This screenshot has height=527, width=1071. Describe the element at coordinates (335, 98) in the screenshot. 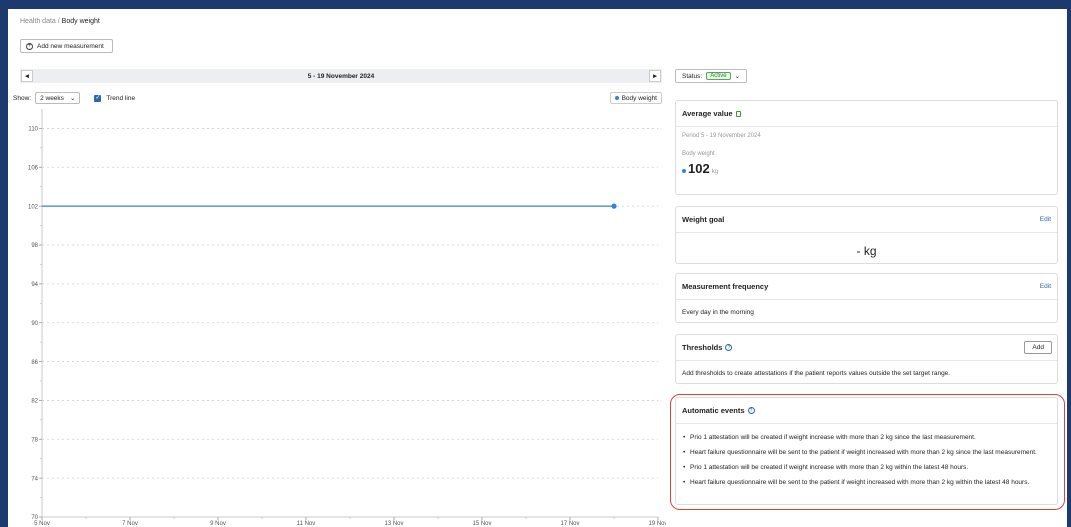

I see `chart-controls: Show: 2 weeks ⌄ ✓ Trend line Body weight` at that location.